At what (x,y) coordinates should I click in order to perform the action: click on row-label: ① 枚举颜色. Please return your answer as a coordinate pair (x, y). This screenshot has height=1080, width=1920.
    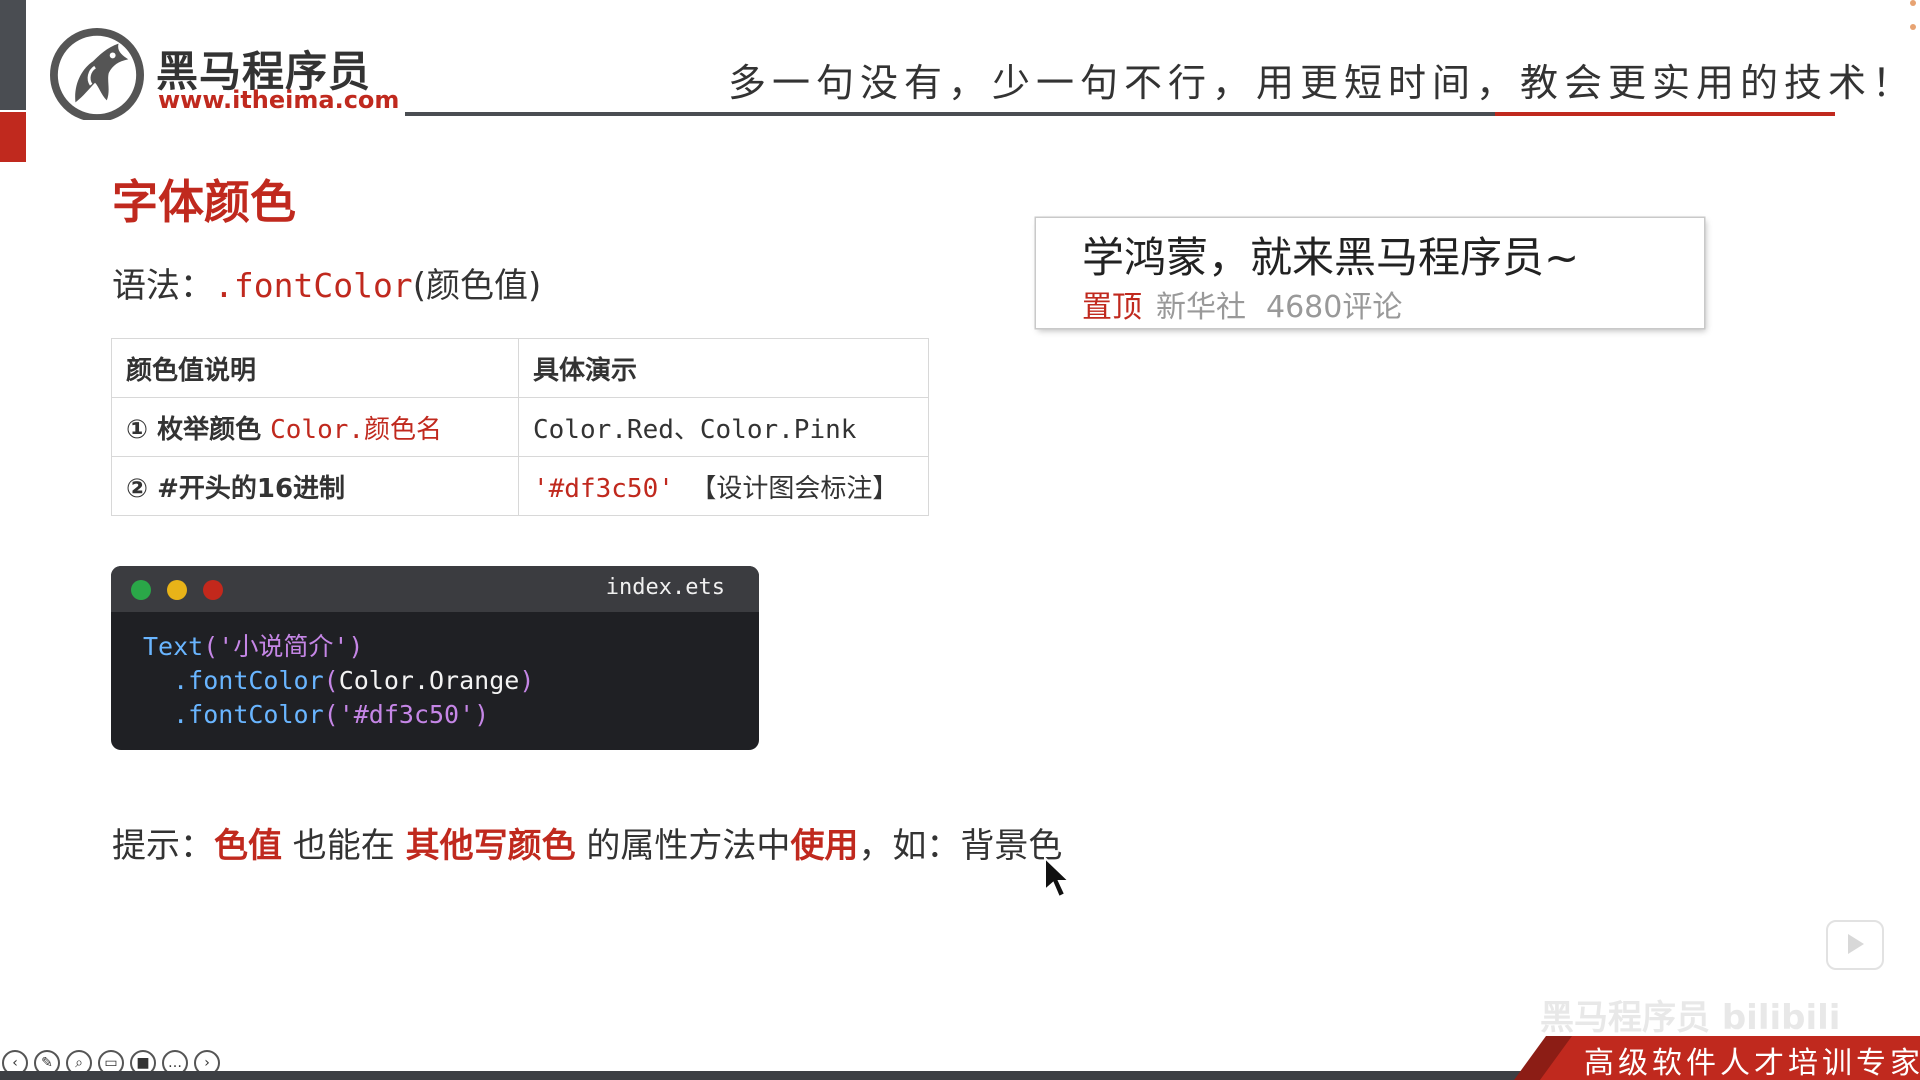
    Looking at the image, I should click on (198, 429).